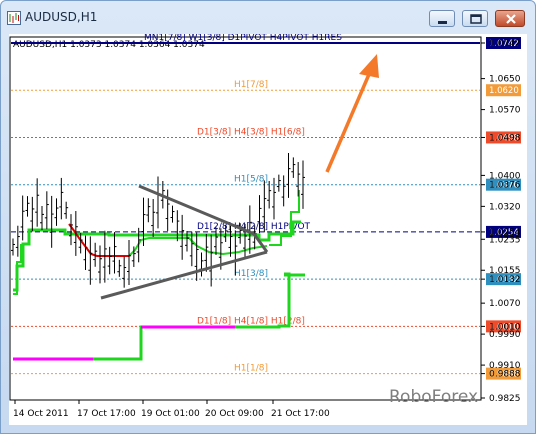 The image size is (536, 434). Describe the element at coordinates (433, 397) in the screenshot. I see `watermark-text: RoboForex` at that location.